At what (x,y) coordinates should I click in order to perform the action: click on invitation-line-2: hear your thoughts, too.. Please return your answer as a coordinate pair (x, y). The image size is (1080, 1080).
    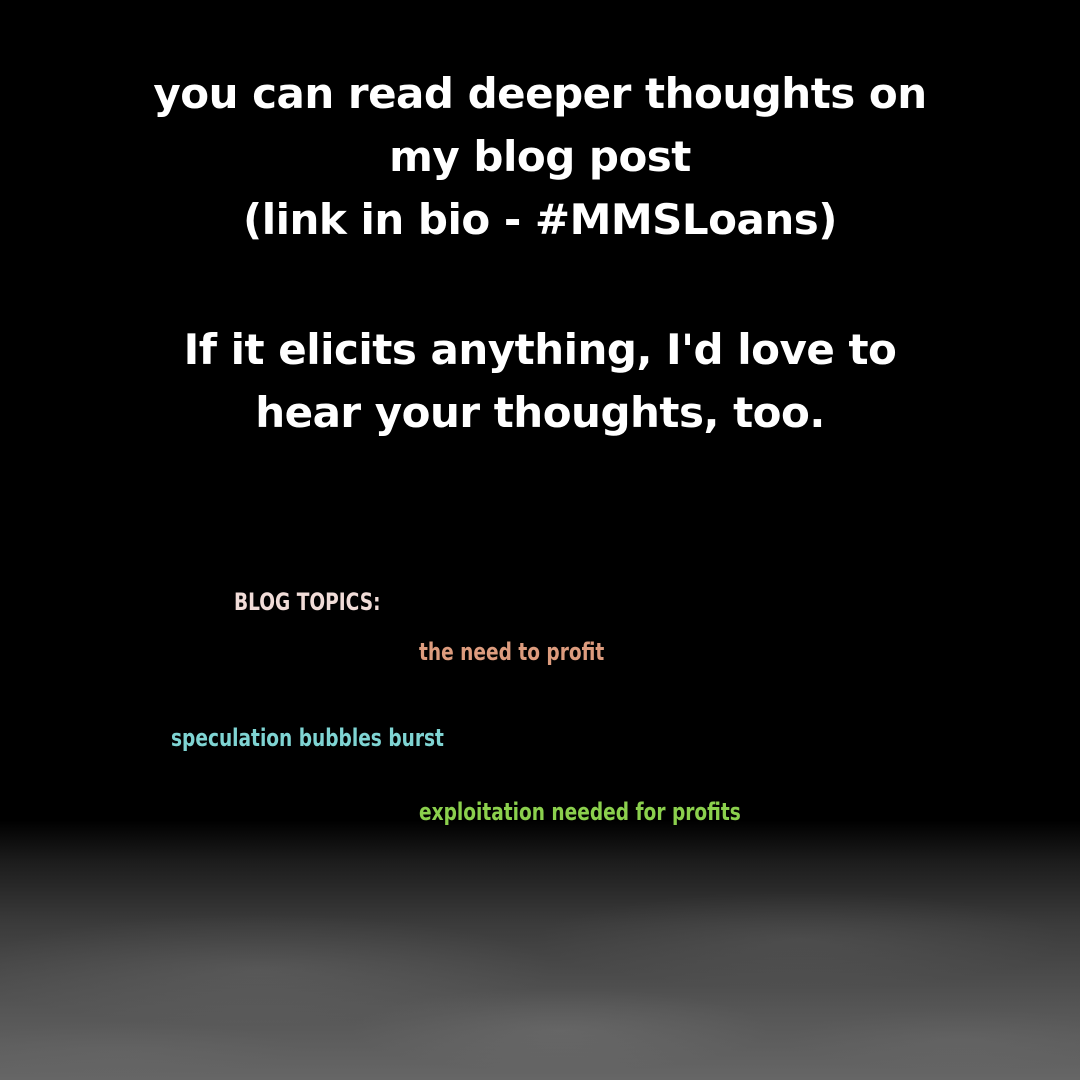
    Looking at the image, I should click on (540, 412).